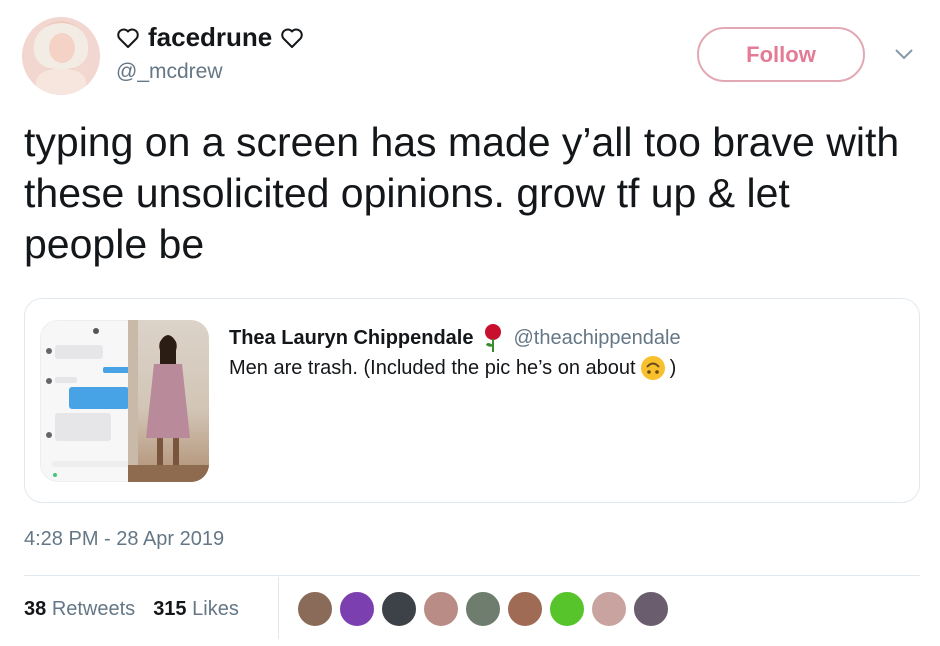 This screenshot has width=940, height=646. I want to click on author-display-name: facedrune, so click(210, 37).